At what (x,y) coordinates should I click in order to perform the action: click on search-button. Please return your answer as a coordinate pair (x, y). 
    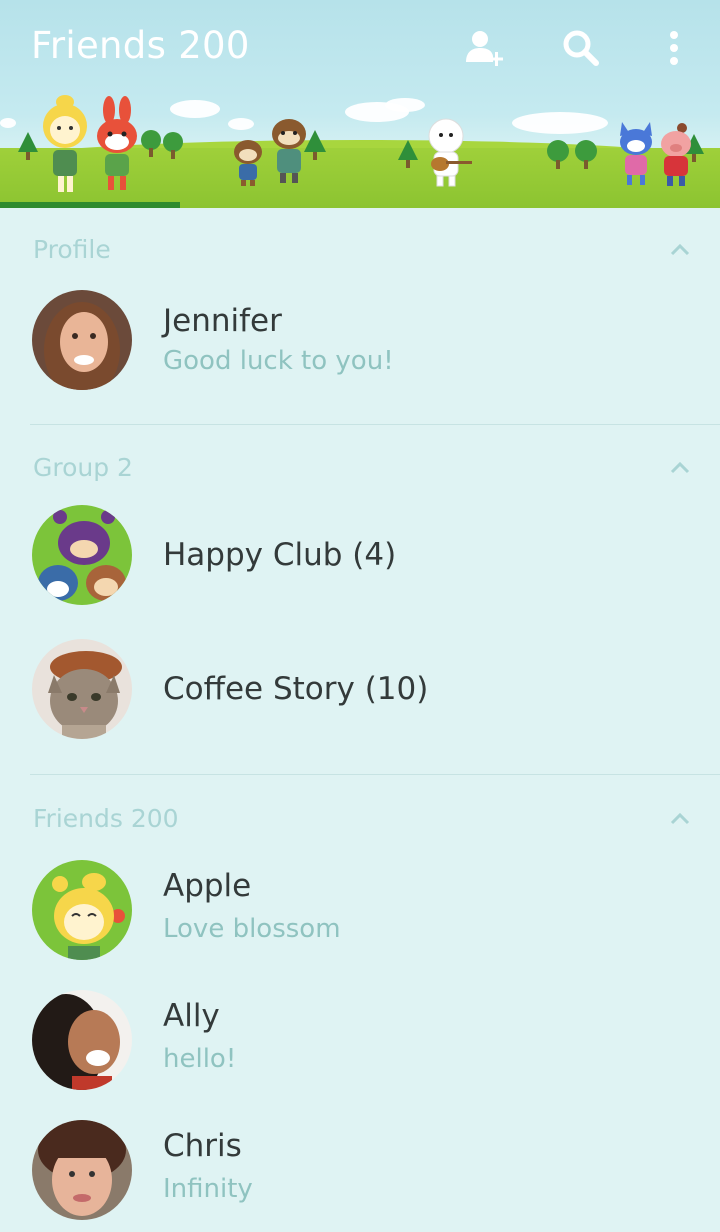
    Looking at the image, I should click on (581, 48).